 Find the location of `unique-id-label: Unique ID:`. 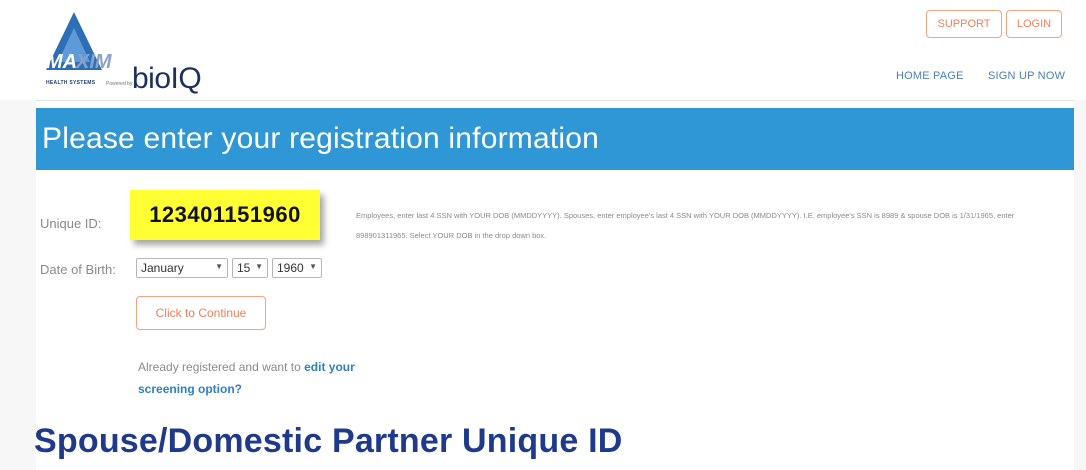

unique-id-label: Unique ID: is located at coordinates (71, 223).